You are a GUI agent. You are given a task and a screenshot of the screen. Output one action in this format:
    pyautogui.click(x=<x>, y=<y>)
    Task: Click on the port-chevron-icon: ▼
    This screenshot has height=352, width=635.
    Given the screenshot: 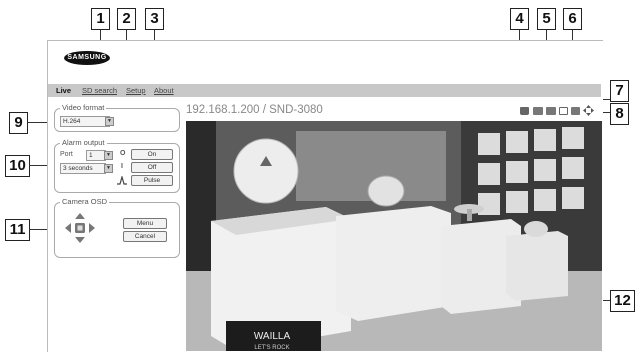 What is the action you would take?
    pyautogui.click(x=108, y=155)
    